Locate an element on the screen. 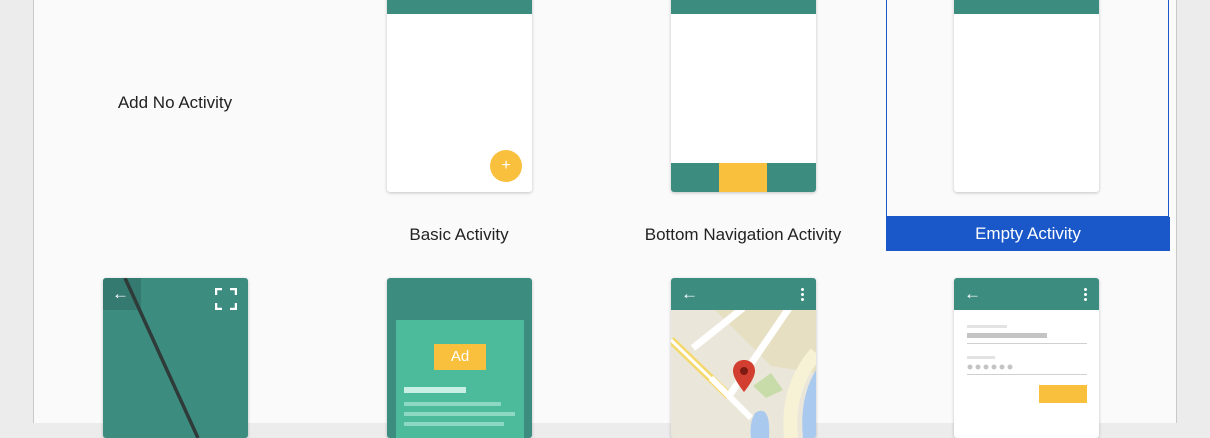 The width and height of the screenshot is (1210, 438). template-label: Basic Activity is located at coordinates (459, 234).